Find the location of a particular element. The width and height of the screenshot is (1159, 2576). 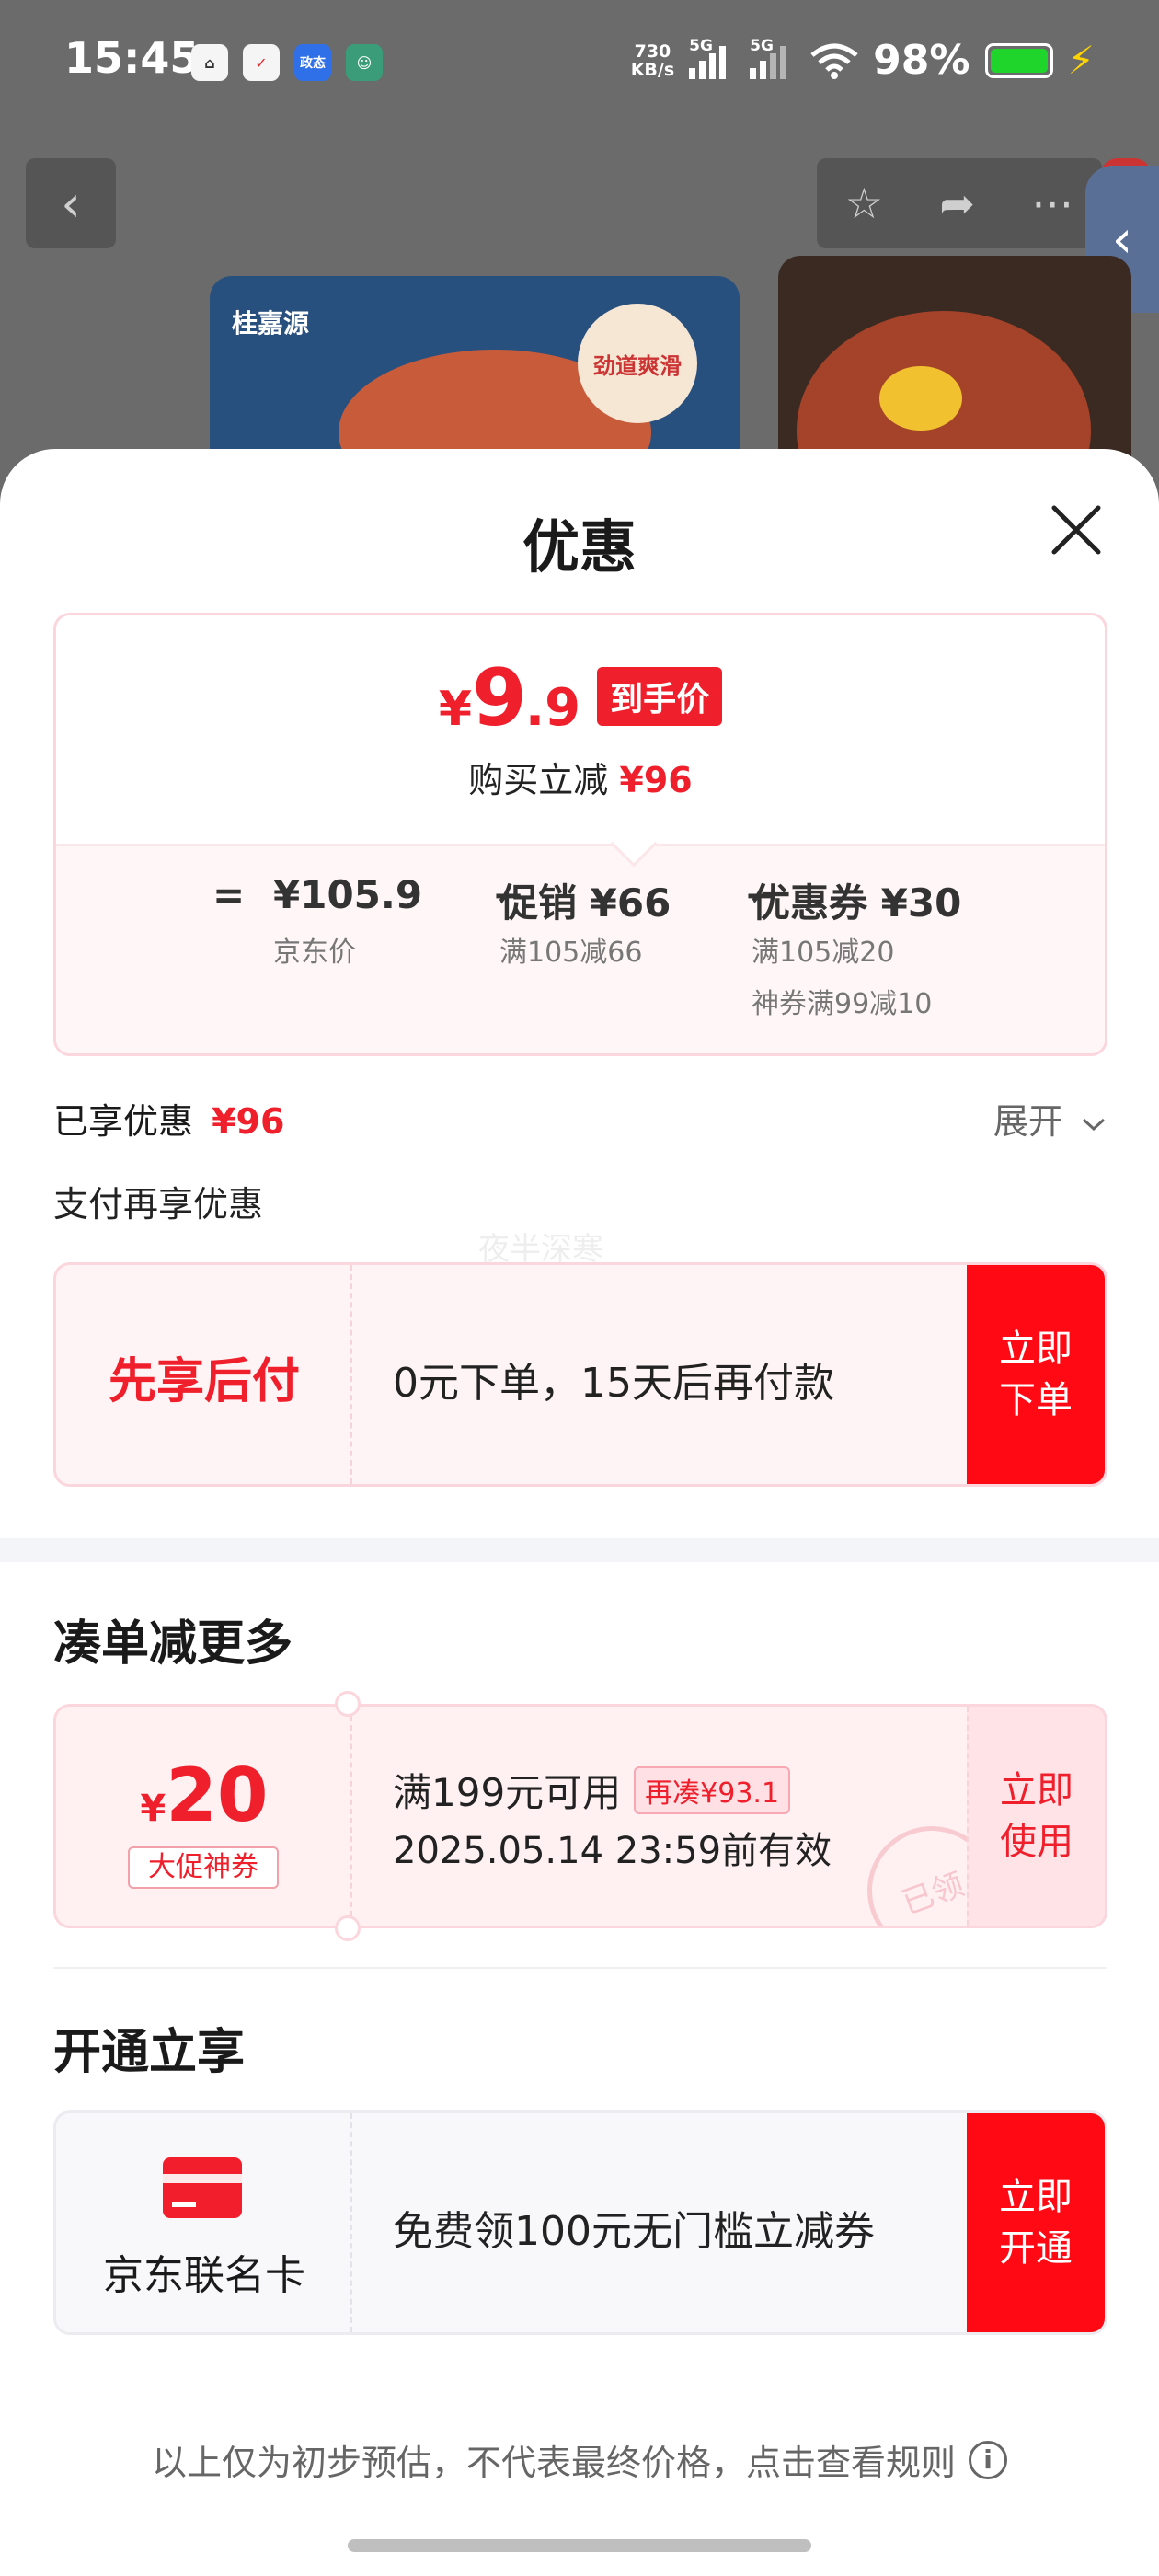

jd-card-desc: 免费领100元无门槛立减券 is located at coordinates (634, 2231).